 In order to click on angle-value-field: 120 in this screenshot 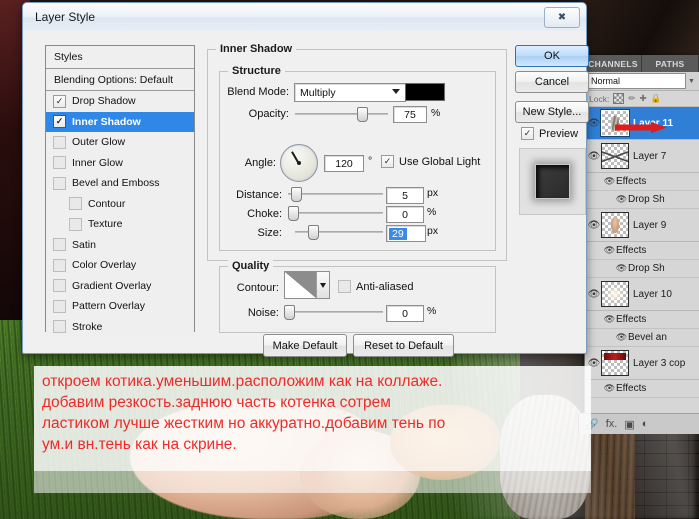, I will do `click(344, 163)`.